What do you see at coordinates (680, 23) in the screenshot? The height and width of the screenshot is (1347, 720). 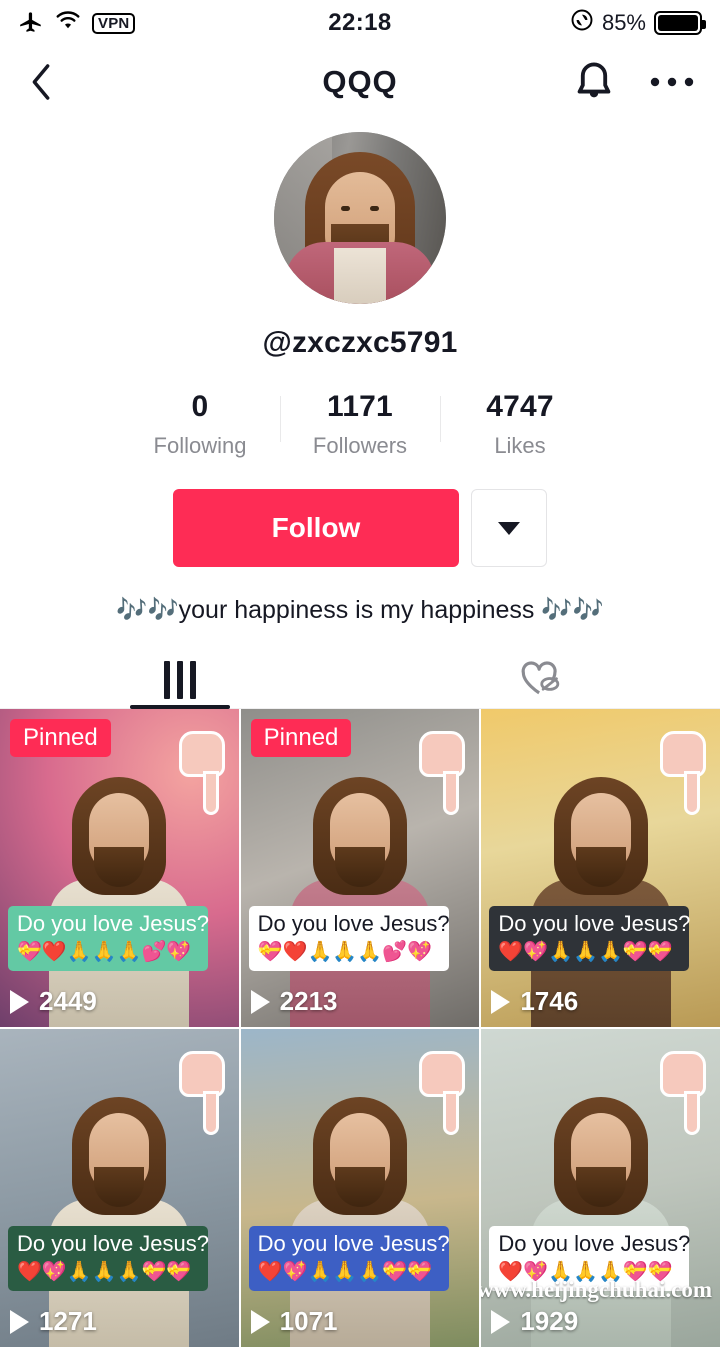 I see `battery-icon` at bounding box center [680, 23].